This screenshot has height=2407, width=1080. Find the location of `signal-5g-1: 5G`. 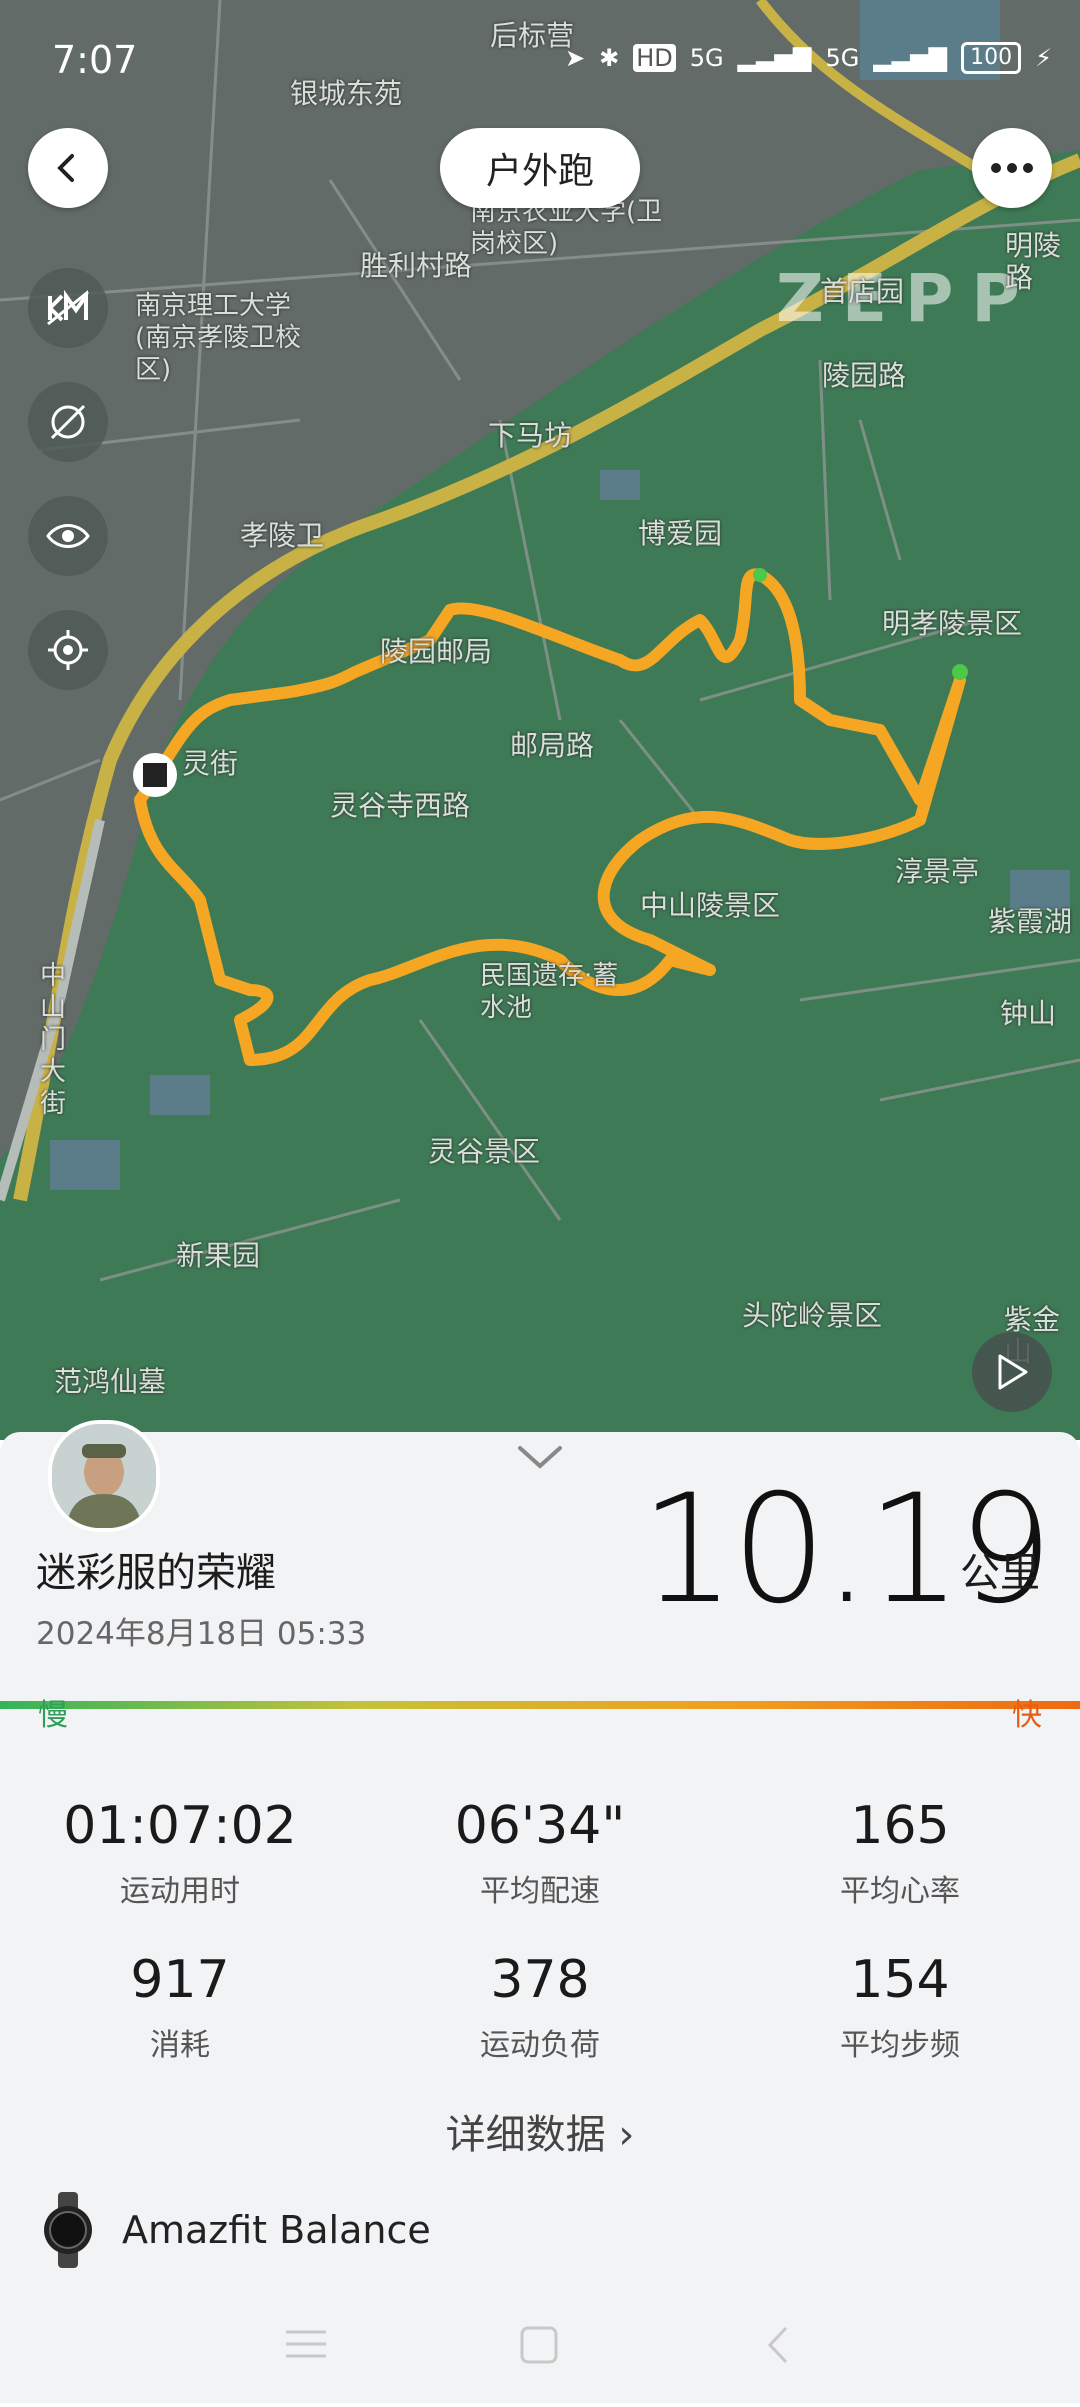

signal-5g-1: 5G is located at coordinates (706, 58).